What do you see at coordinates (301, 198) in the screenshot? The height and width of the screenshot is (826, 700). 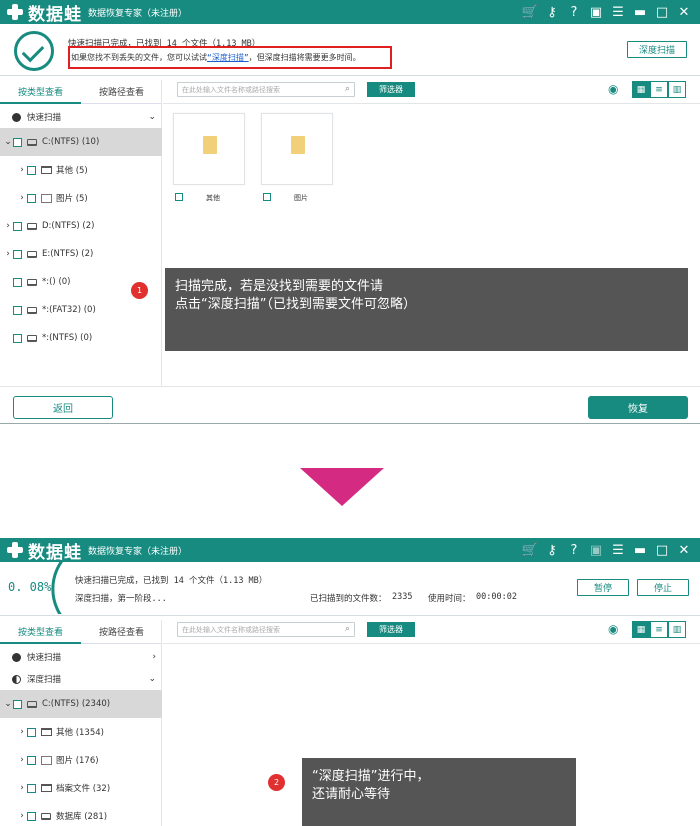 I see `tile-label: 图片` at bounding box center [301, 198].